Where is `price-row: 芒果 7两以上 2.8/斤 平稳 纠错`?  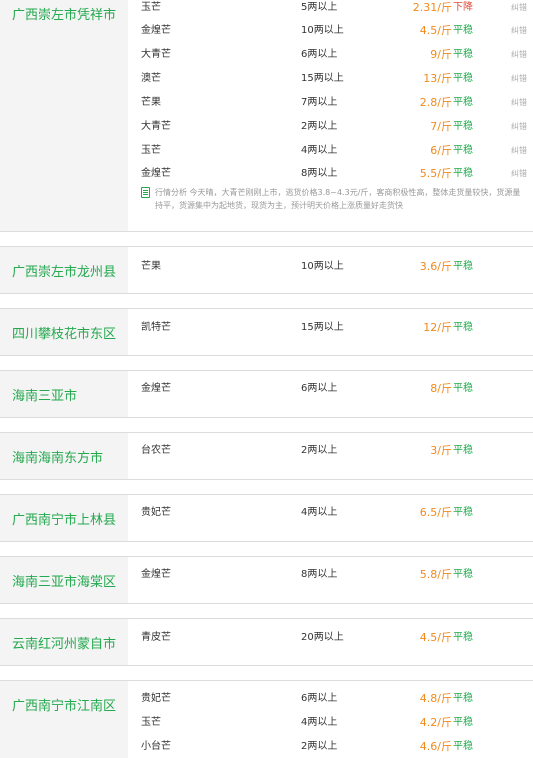
price-row: 芒果 7两以上 2.8/斤 平稳 纠错 is located at coordinates (266, 103).